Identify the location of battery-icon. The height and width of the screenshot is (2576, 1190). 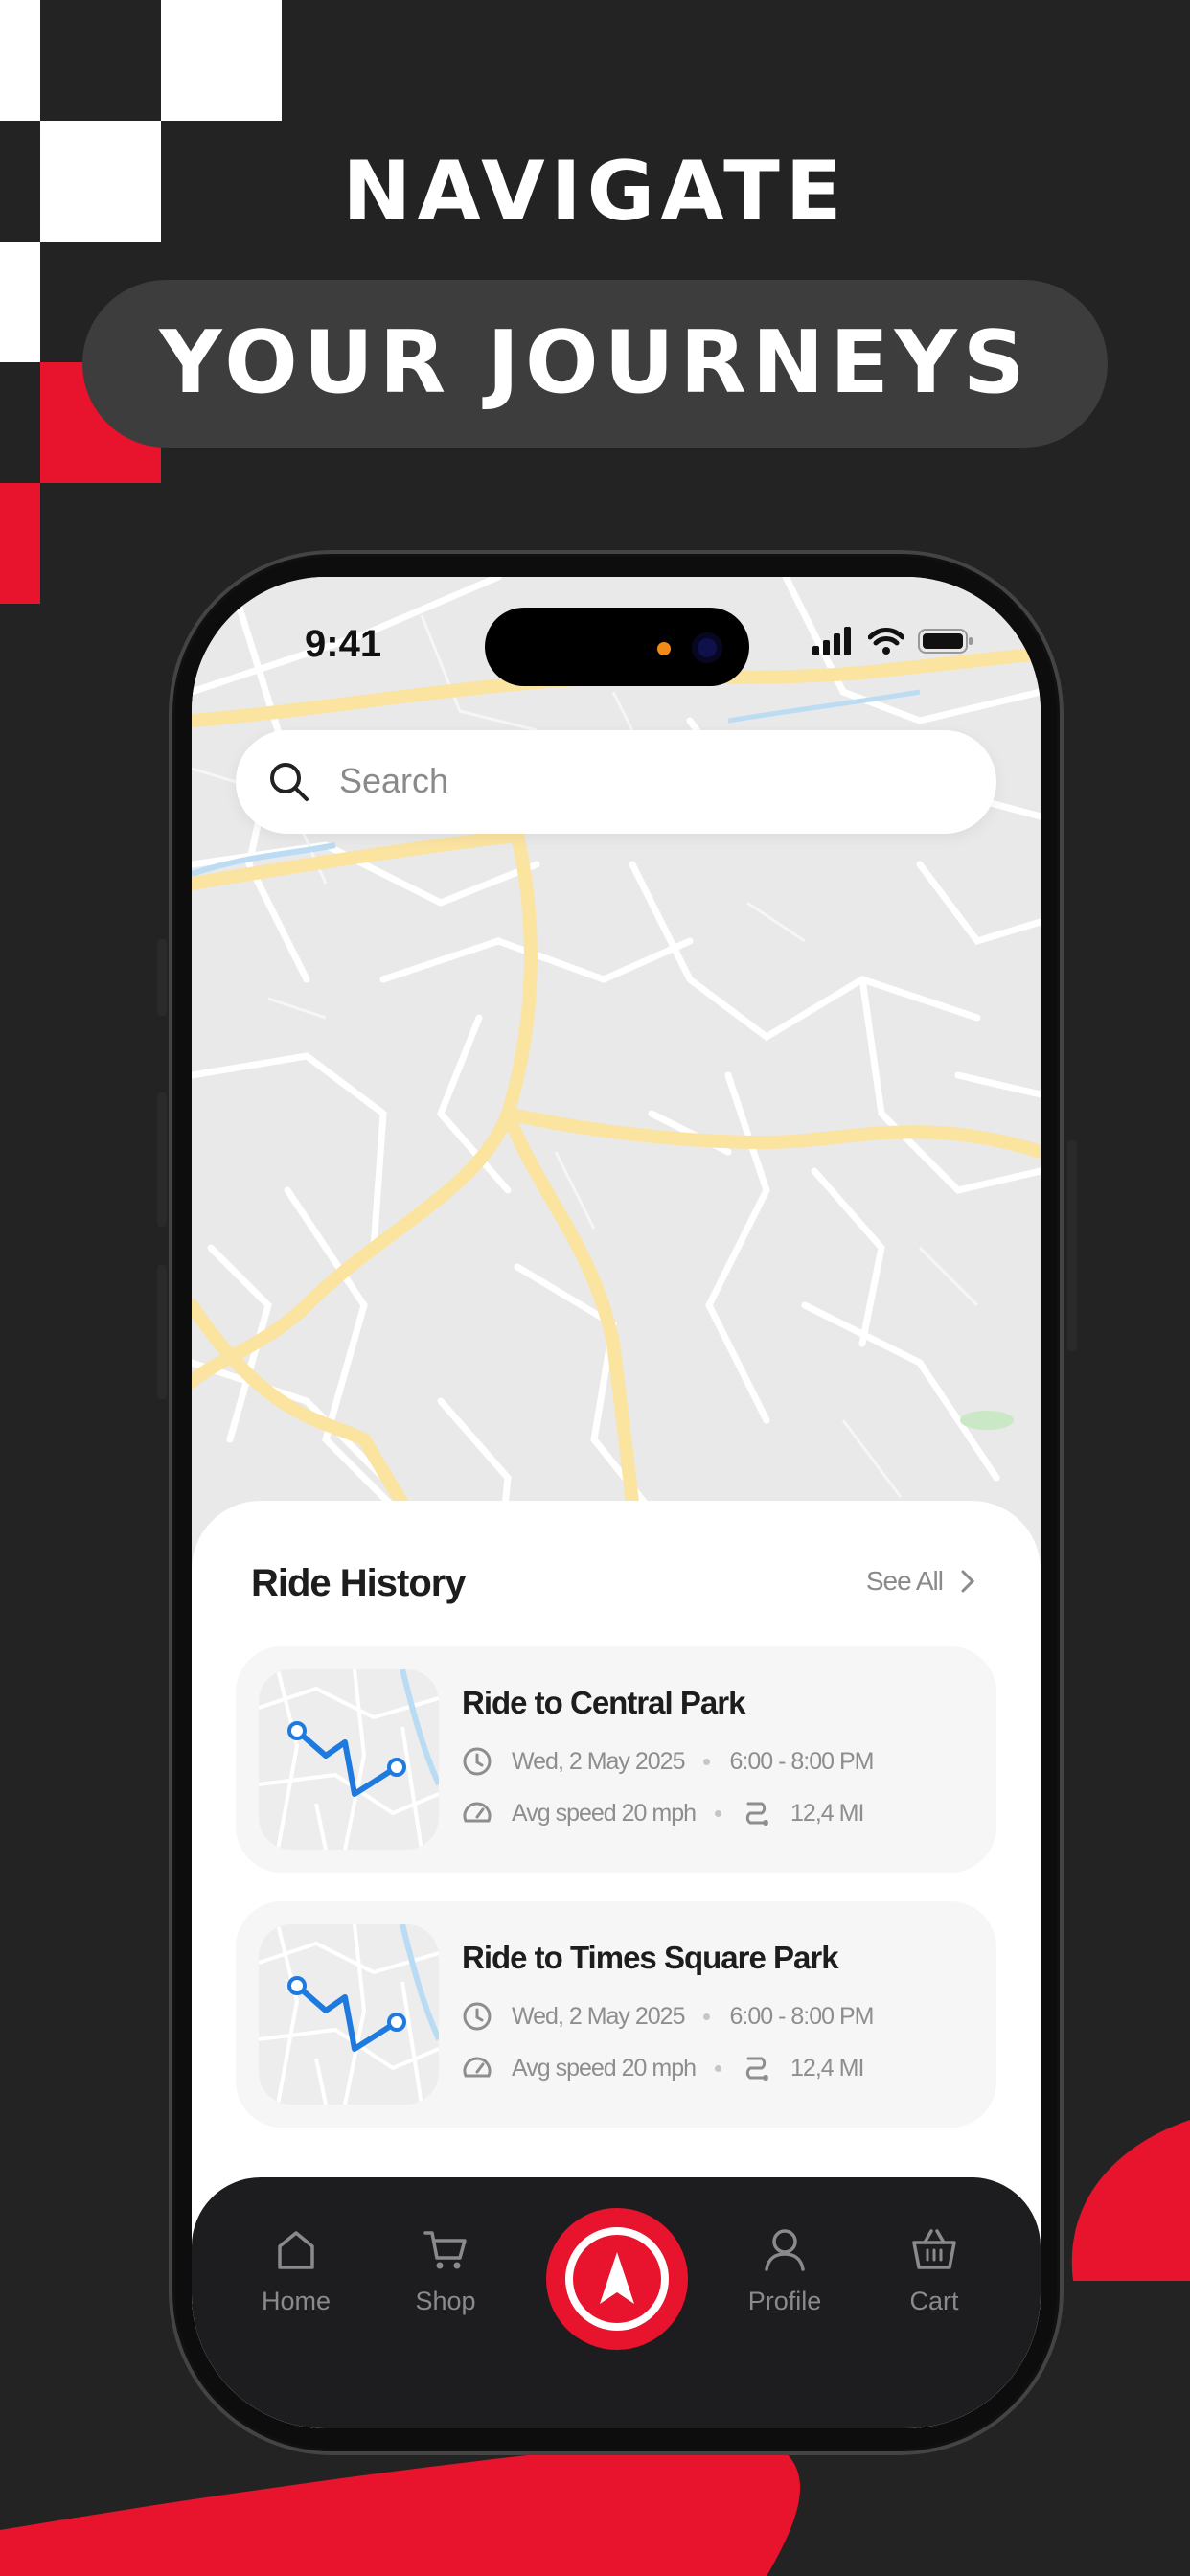
(946, 642).